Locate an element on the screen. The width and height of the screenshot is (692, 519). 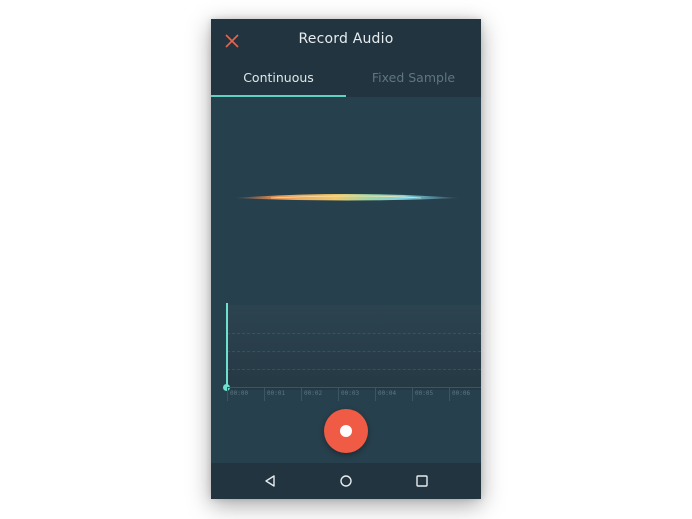
tab-fixed-sample: Fixed Sample is located at coordinates (413, 80).